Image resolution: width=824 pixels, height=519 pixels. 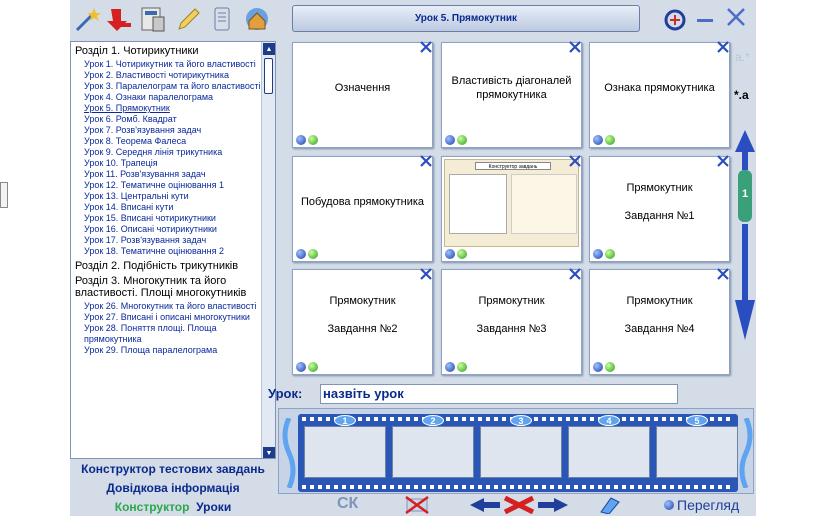 I want to click on lesson-link: Урок 10. Трапеція, so click(x=168, y=163).